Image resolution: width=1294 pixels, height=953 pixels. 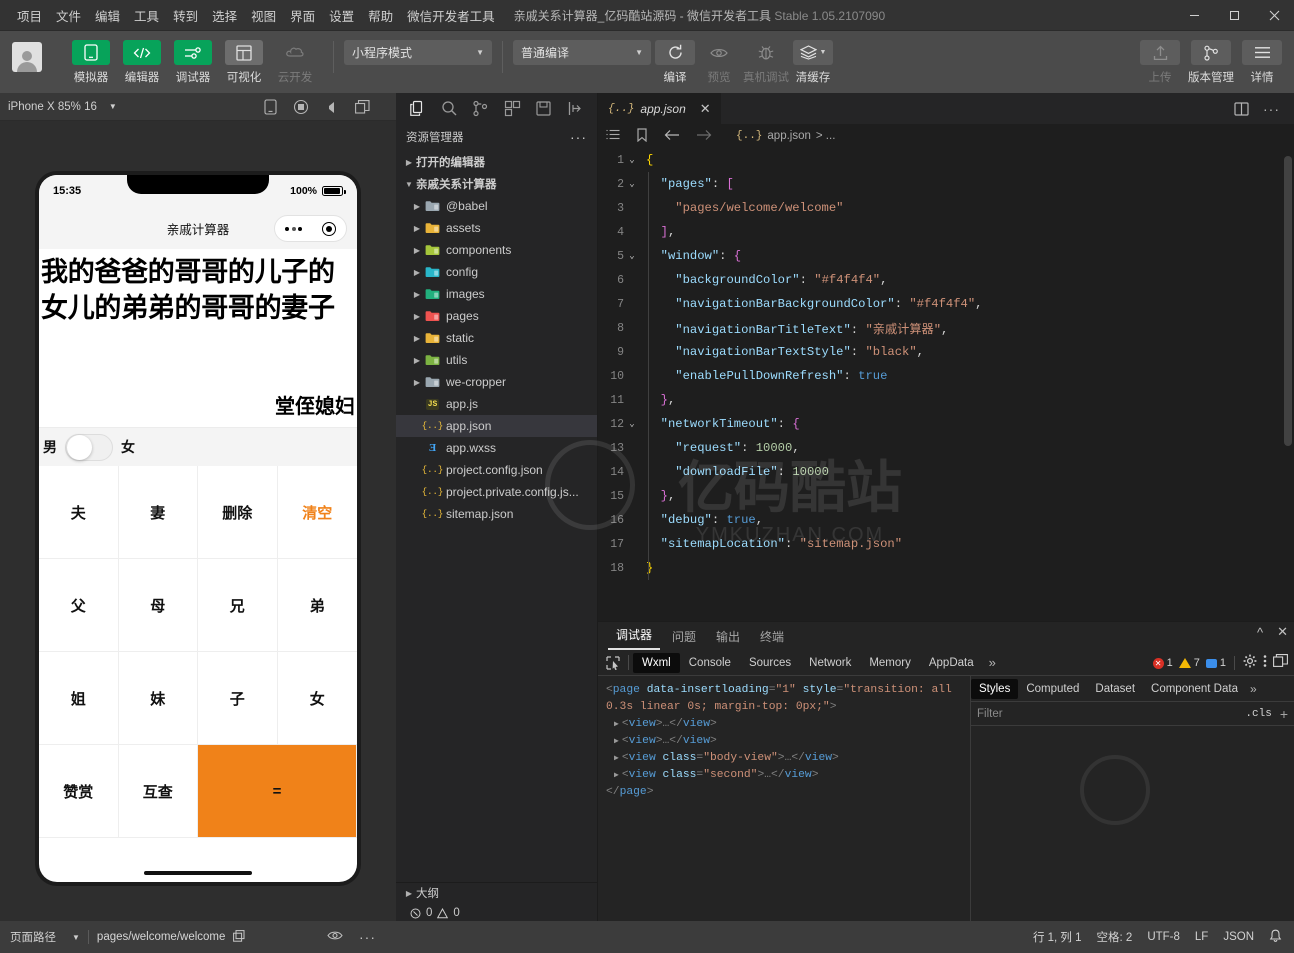 I want to click on panel-tab-1: 问题, so click(x=684, y=639).